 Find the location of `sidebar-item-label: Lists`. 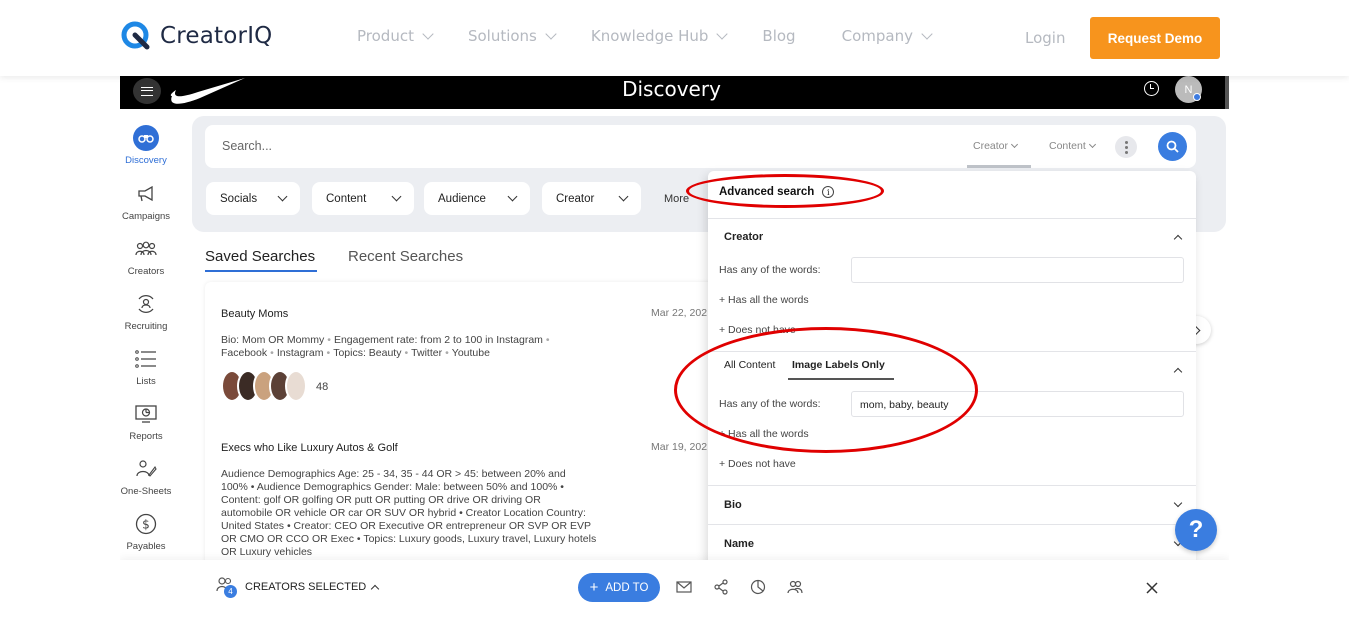

sidebar-item-label: Lists is located at coordinates (146, 381).